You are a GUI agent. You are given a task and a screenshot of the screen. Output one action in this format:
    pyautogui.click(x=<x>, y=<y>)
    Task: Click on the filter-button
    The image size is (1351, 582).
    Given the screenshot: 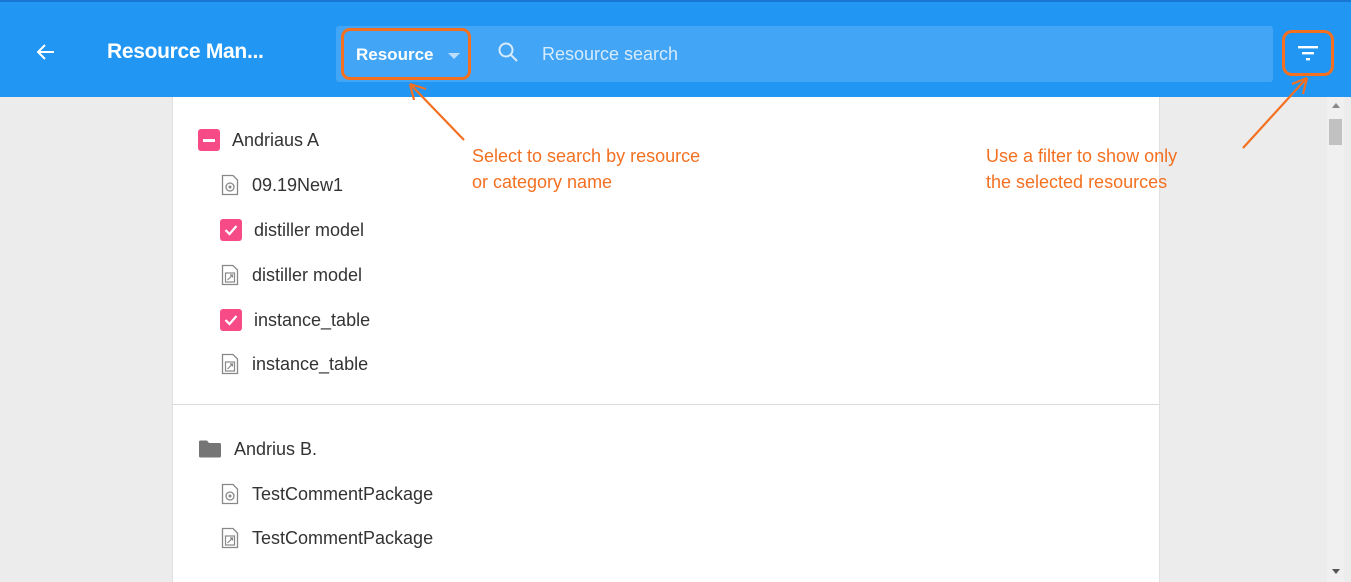 What is the action you would take?
    pyautogui.click(x=1308, y=53)
    